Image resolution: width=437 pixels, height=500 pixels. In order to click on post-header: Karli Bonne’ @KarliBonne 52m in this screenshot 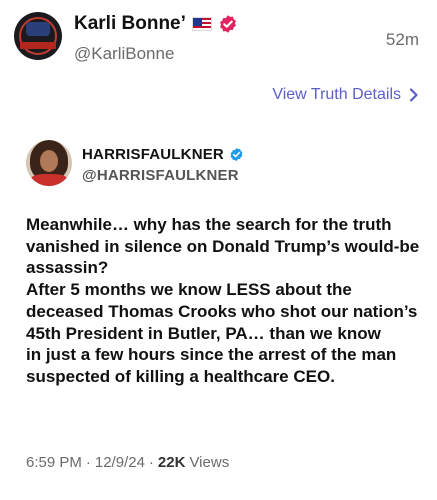, I will do `click(218, 38)`.